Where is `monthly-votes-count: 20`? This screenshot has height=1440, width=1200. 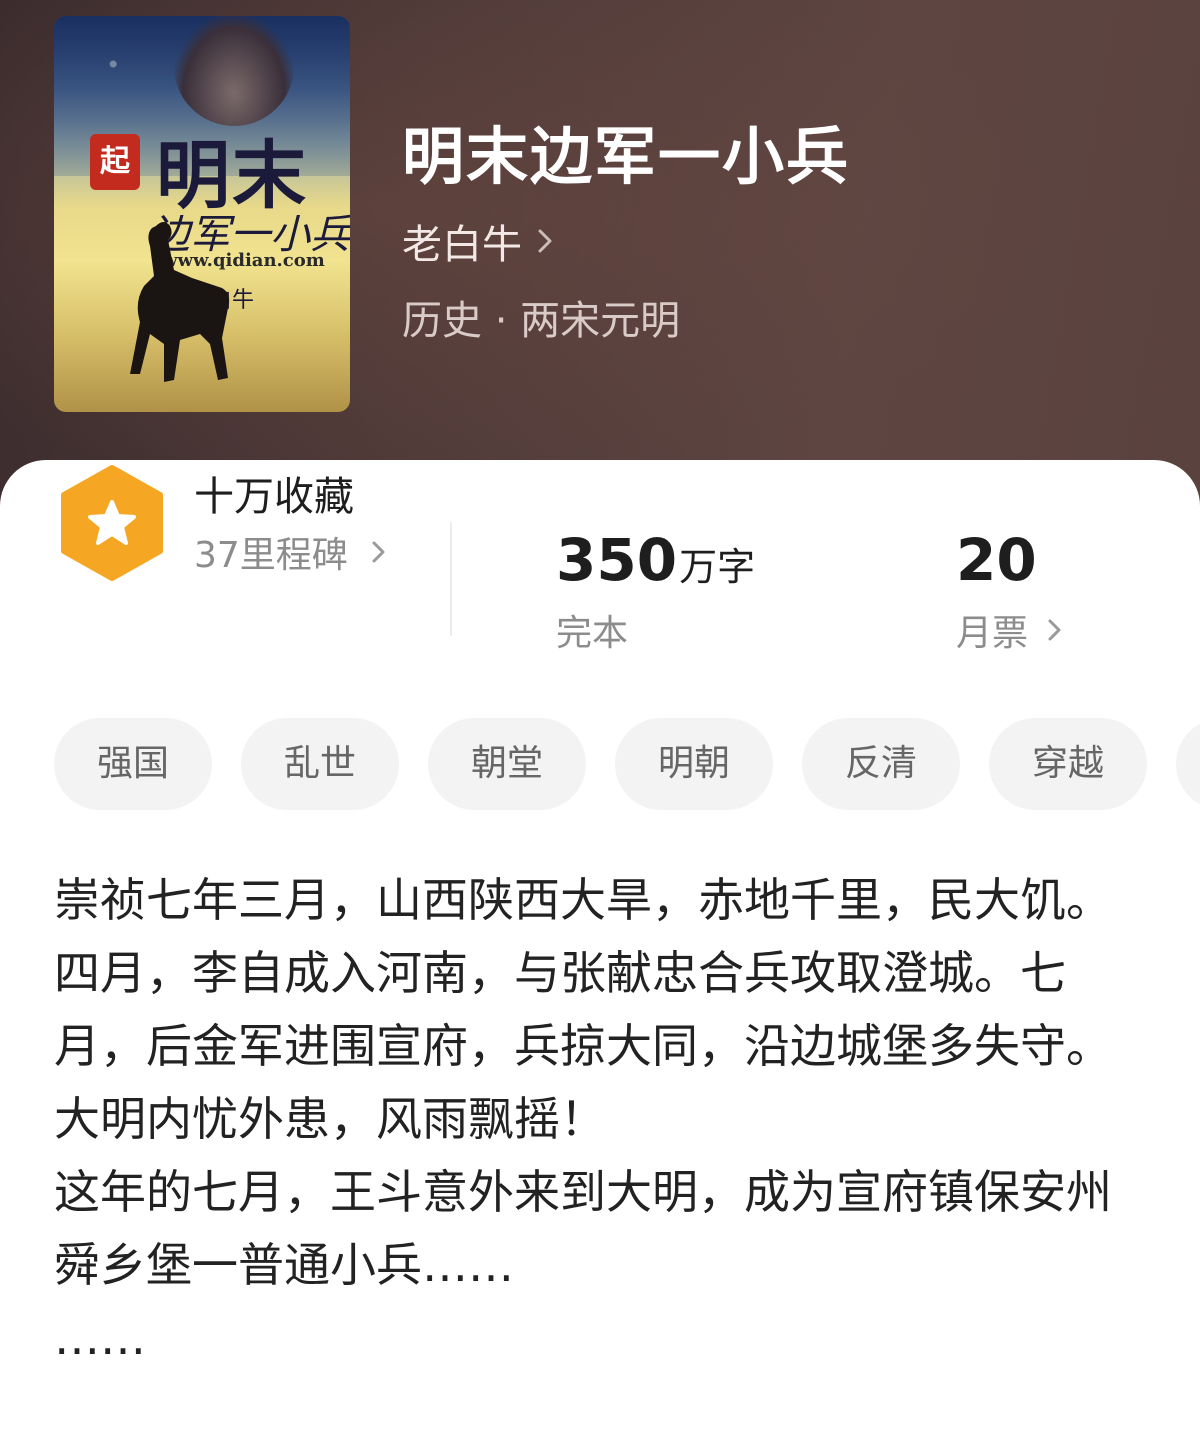 monthly-votes-count: 20 is located at coordinates (996, 560).